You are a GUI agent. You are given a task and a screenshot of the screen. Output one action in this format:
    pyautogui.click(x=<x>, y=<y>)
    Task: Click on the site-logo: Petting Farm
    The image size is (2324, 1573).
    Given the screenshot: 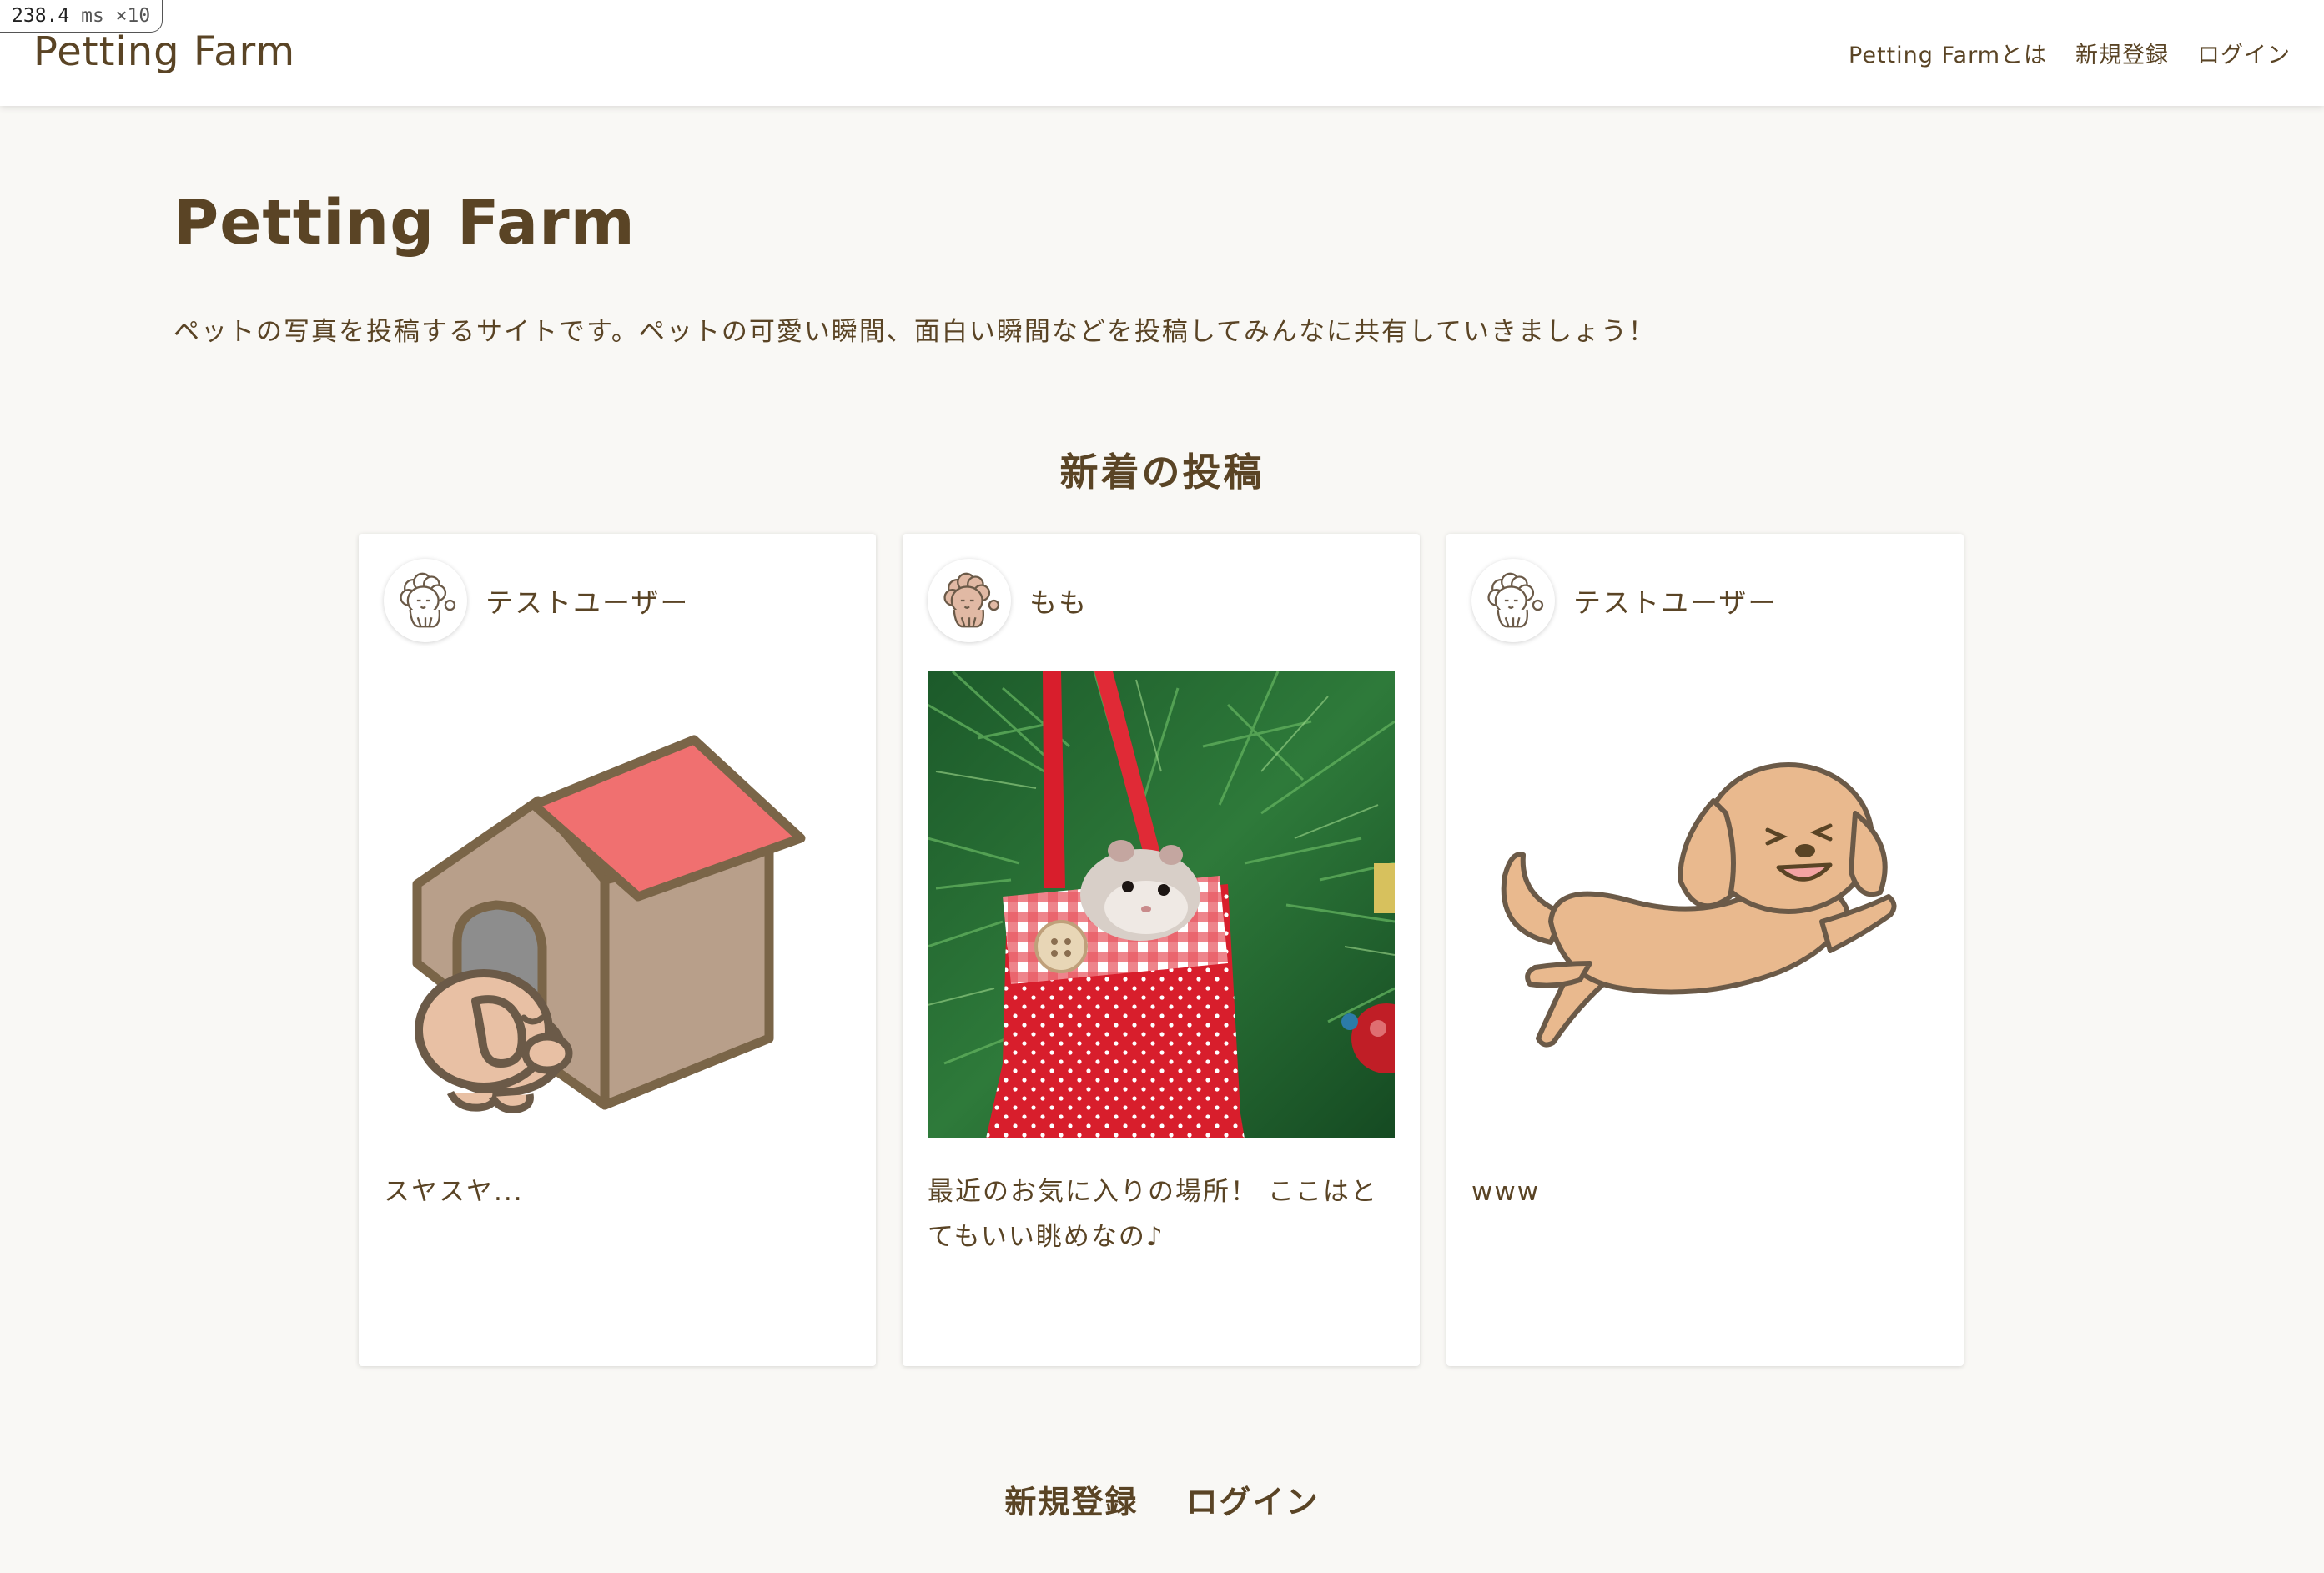 What is the action you would take?
    pyautogui.click(x=164, y=51)
    